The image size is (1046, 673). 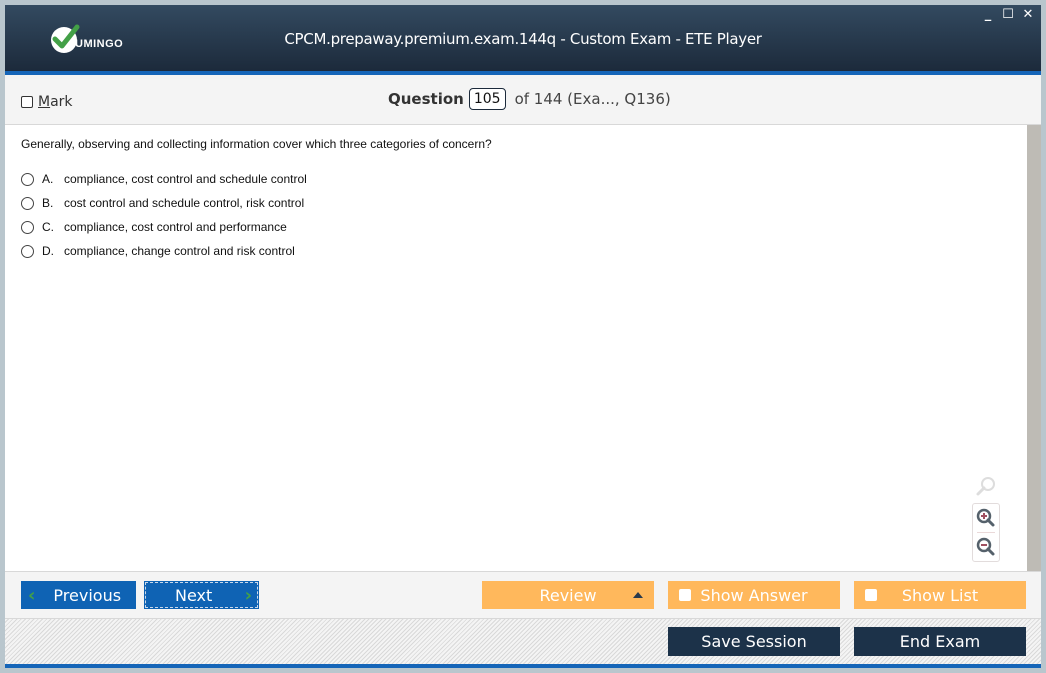 What do you see at coordinates (523, 641) in the screenshot?
I see `footer-bar: Save Session End Exam` at bounding box center [523, 641].